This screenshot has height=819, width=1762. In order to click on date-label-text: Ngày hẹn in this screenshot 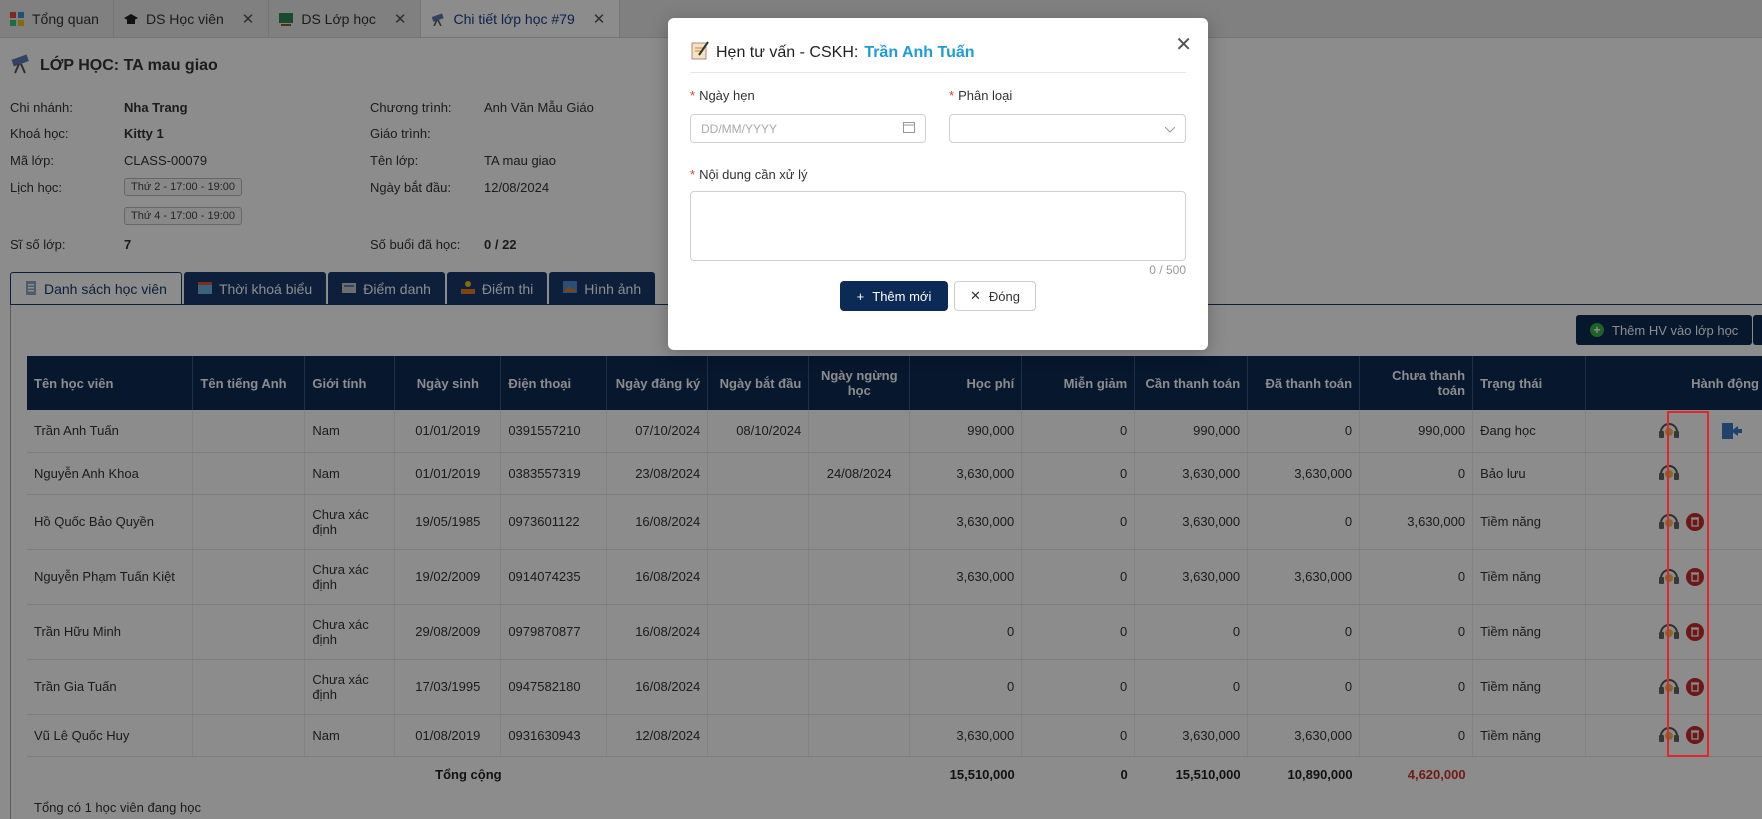, I will do `click(727, 95)`.